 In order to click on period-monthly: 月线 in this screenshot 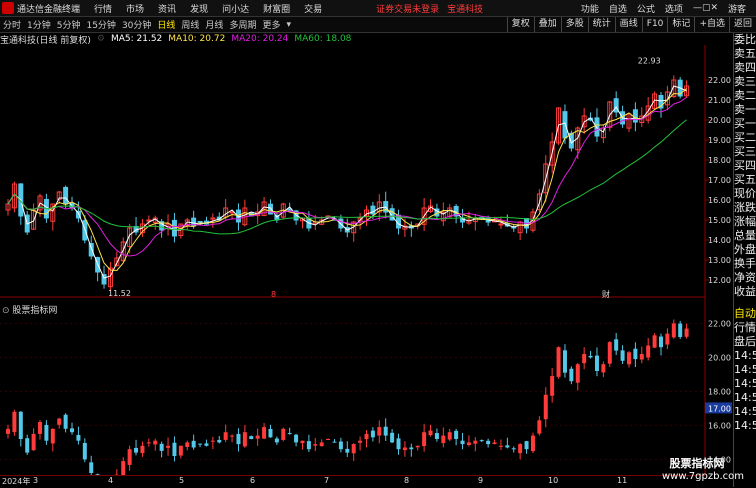, I will do `click(214, 24)`.